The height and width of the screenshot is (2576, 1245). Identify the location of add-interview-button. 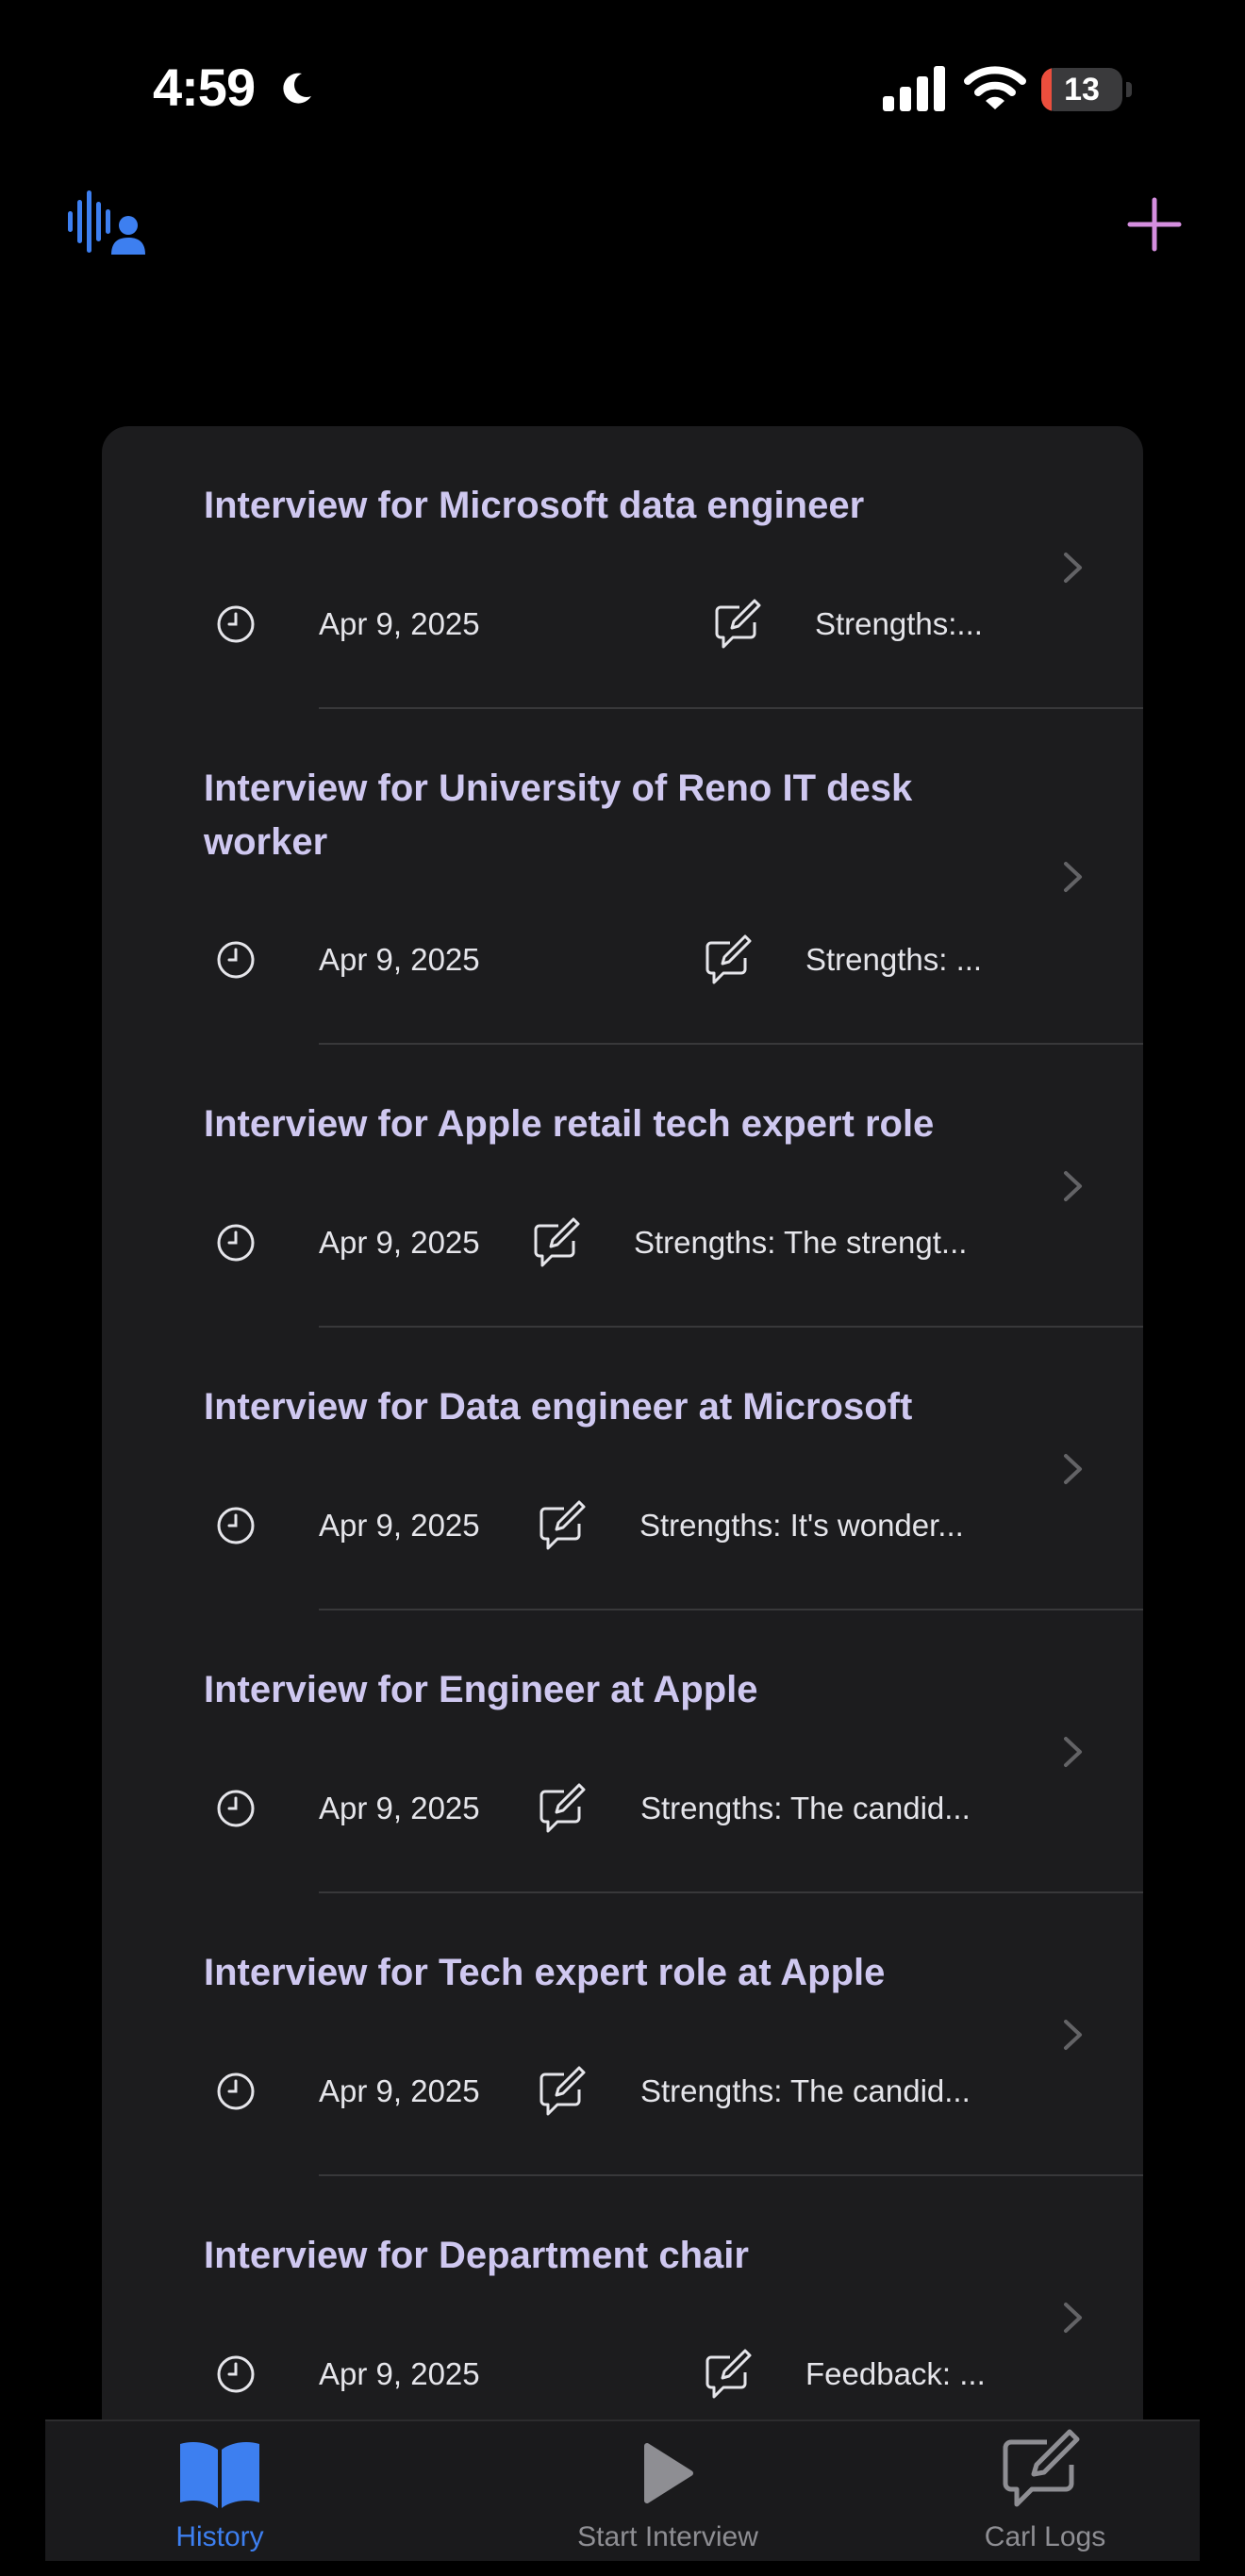
(1154, 224).